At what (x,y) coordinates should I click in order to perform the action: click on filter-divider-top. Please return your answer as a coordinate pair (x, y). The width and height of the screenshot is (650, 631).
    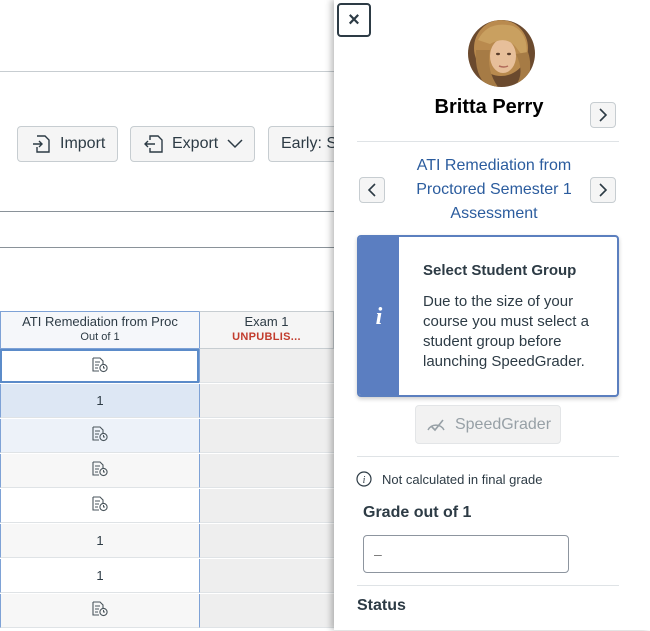
    Looking at the image, I should click on (167, 211).